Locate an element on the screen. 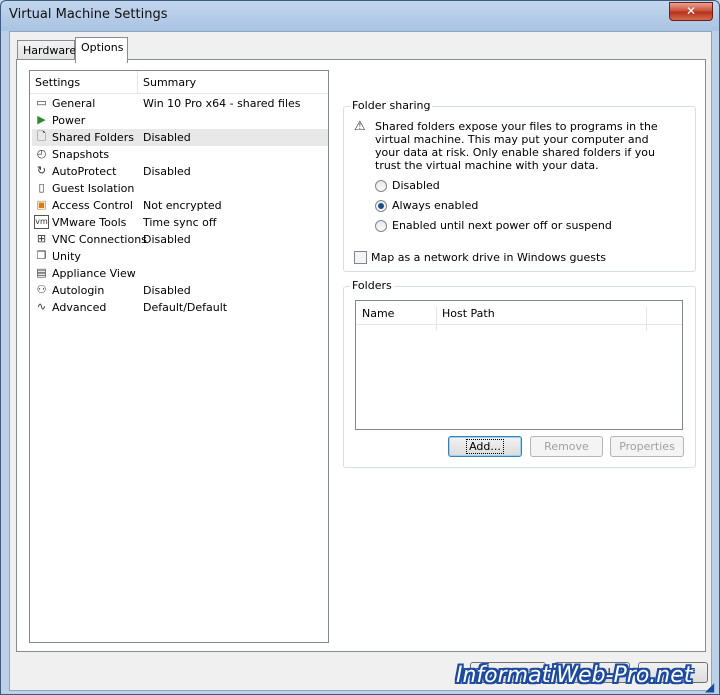  setting-name: Access Control is located at coordinates (92, 205).